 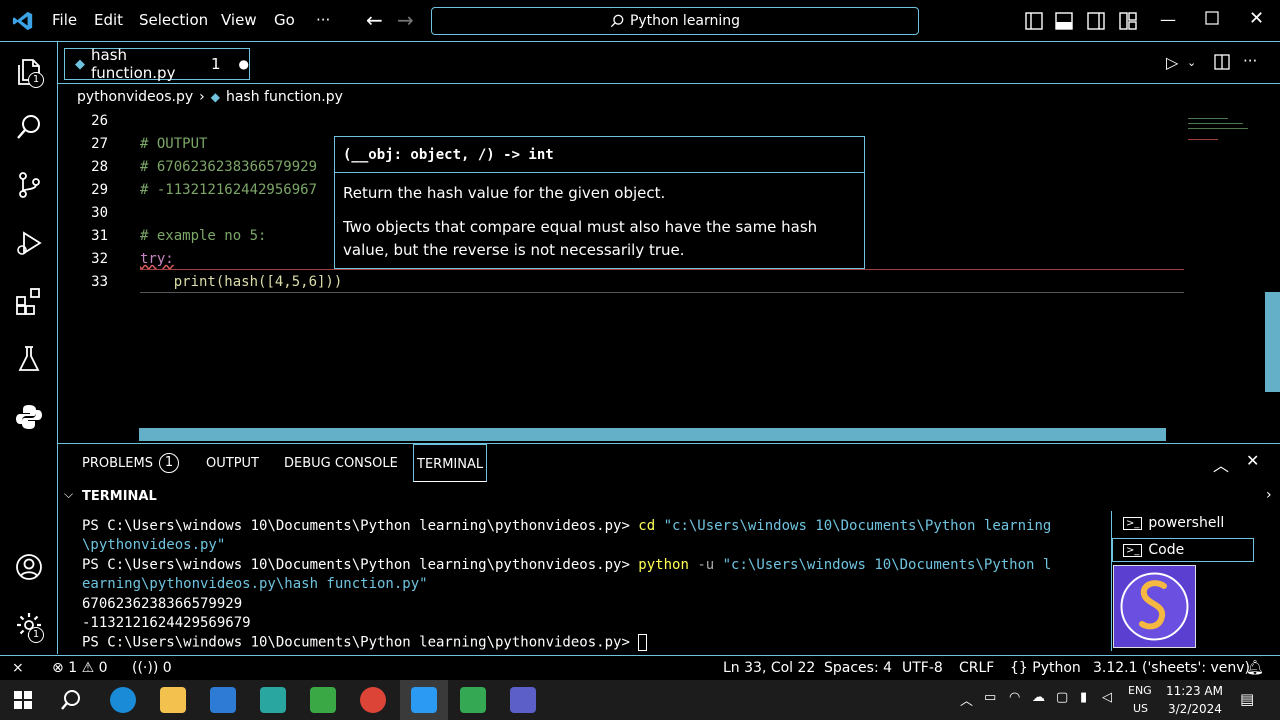 I want to click on vscode-logo-icon, so click(x=23, y=21).